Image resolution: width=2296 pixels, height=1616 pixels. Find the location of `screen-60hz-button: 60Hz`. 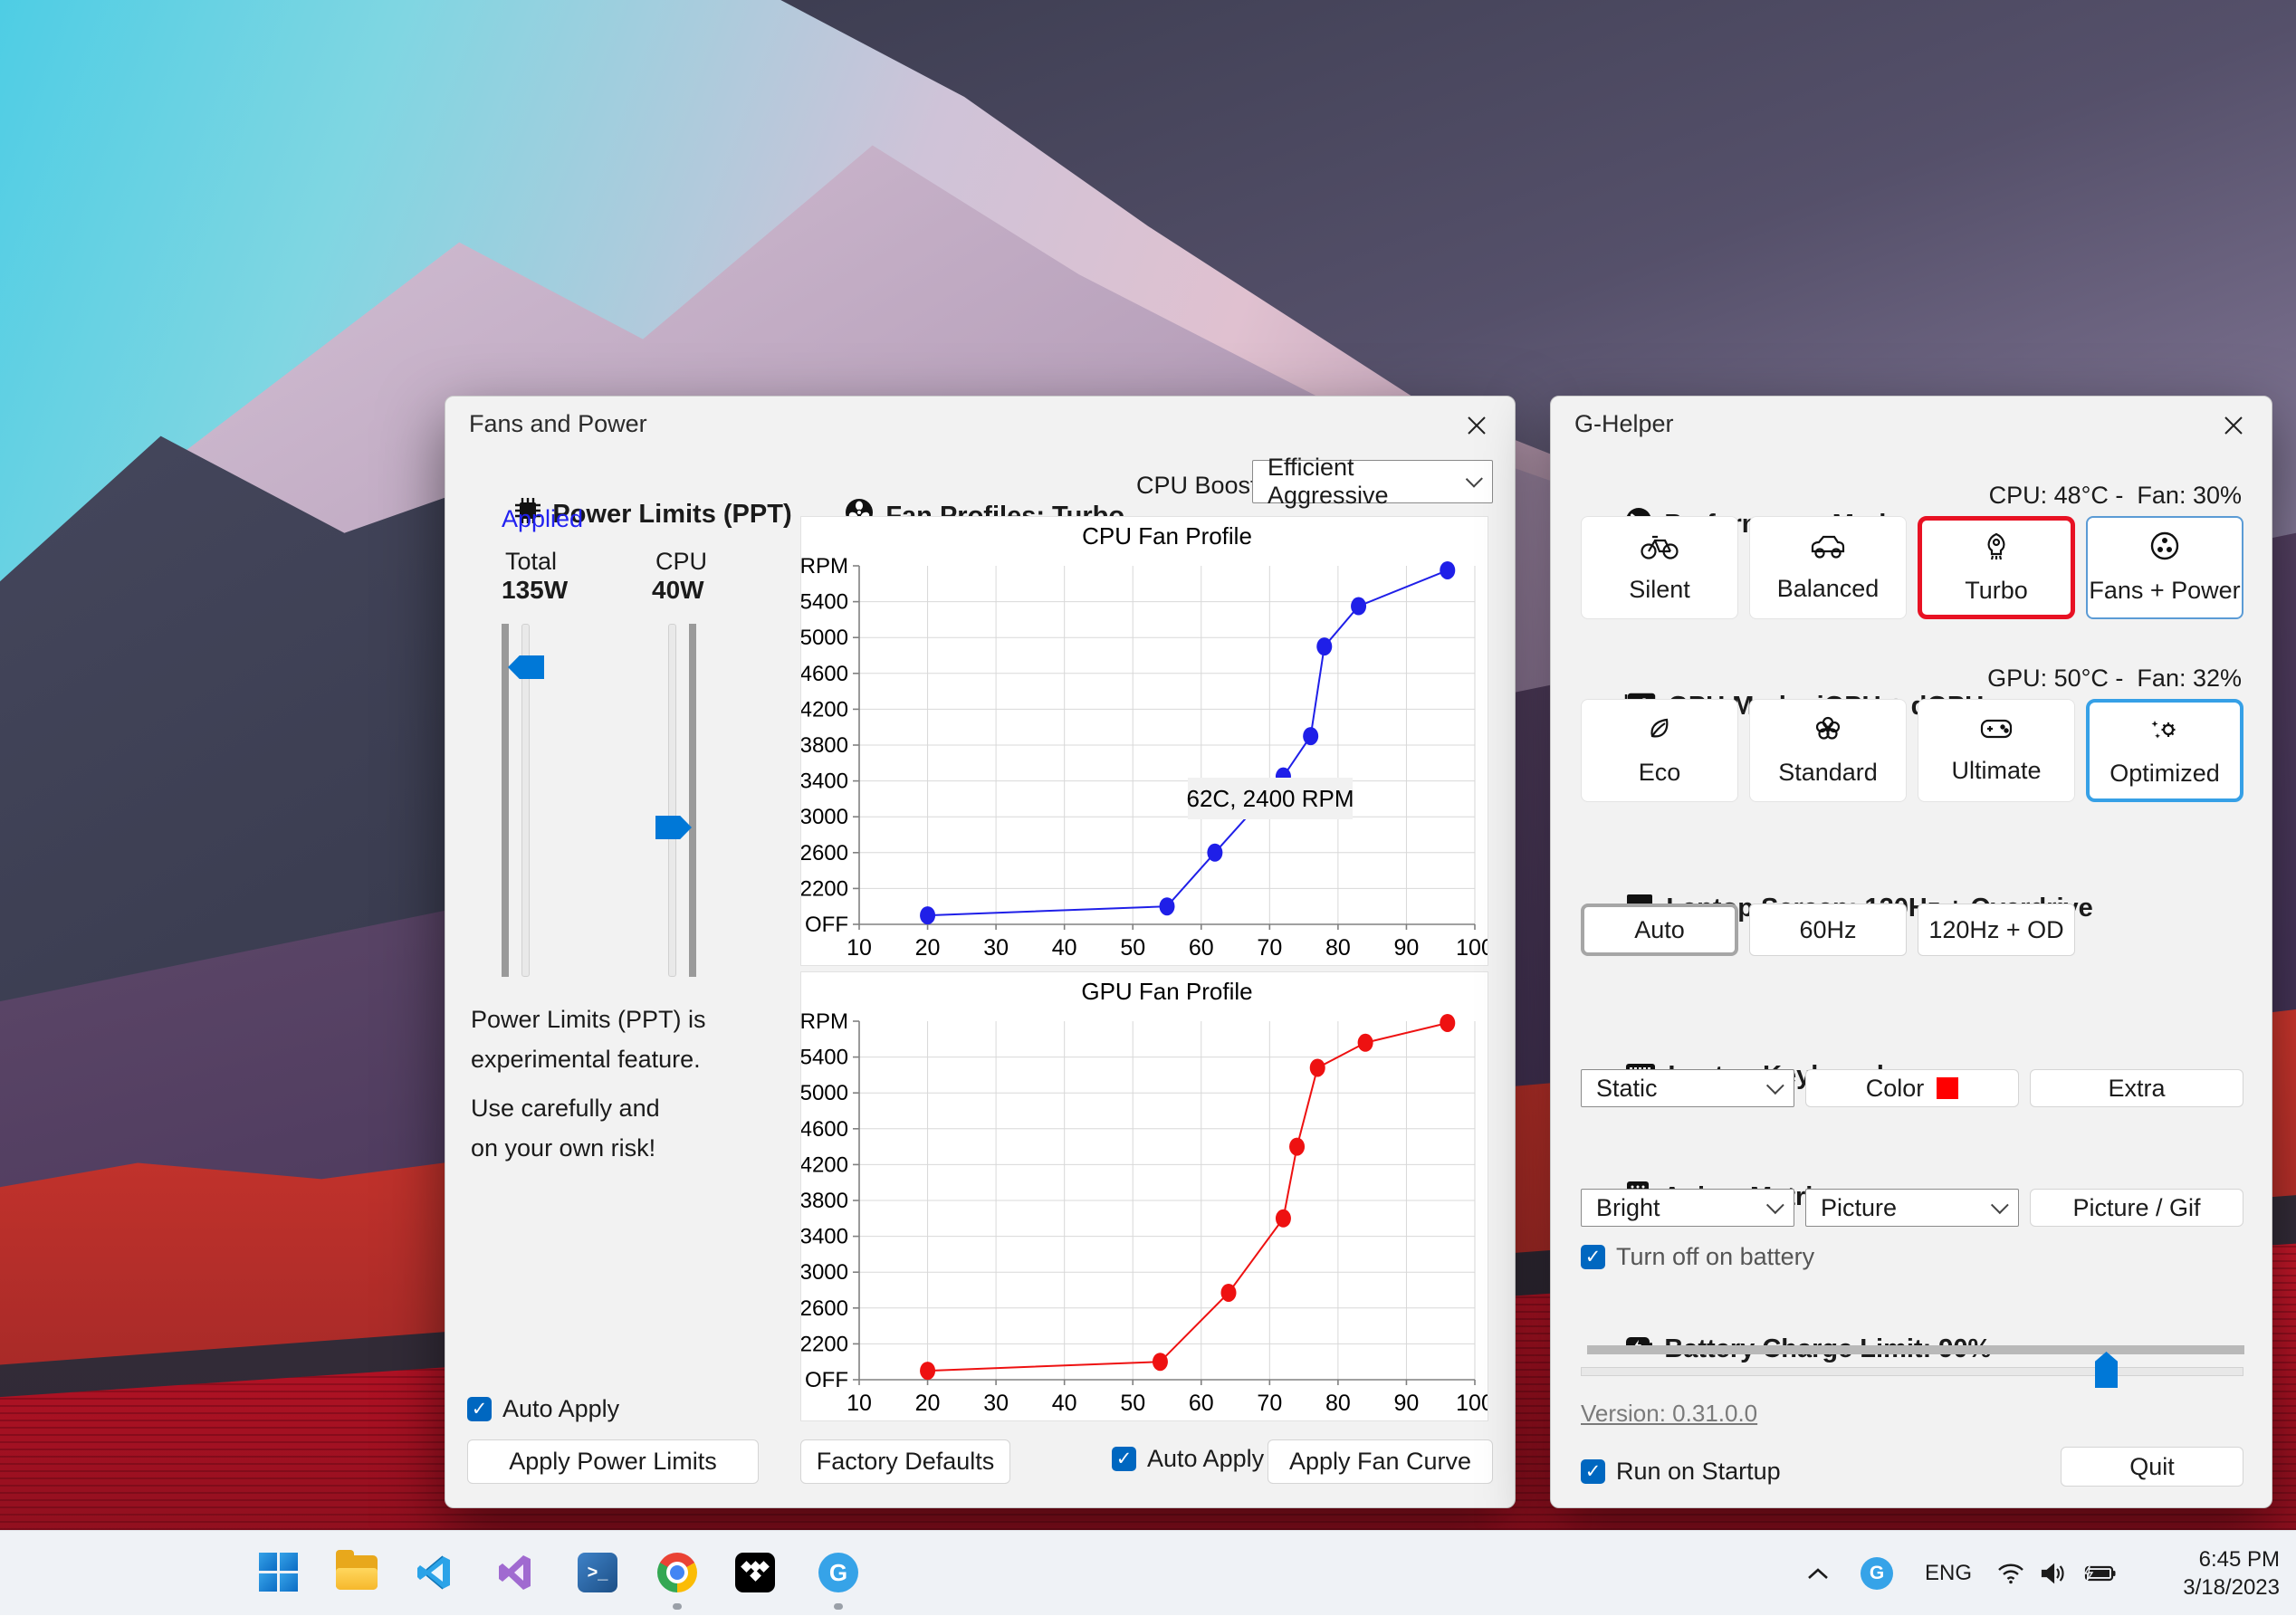

screen-60hz-button: 60Hz is located at coordinates (1828, 930).